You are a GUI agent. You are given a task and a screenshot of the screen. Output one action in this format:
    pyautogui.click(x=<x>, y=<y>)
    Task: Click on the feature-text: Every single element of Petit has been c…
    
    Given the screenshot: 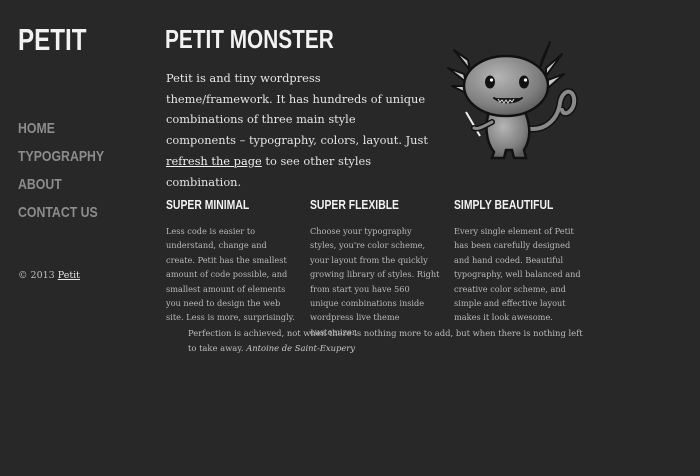 What is the action you would take?
    pyautogui.click(x=517, y=274)
    